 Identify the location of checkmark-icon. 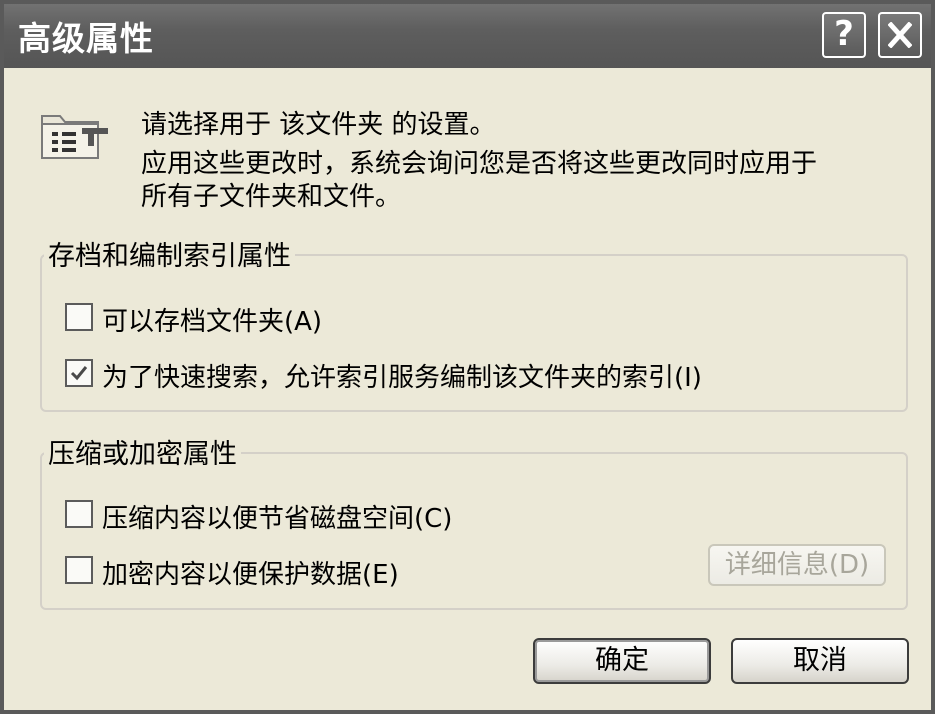
(79, 373).